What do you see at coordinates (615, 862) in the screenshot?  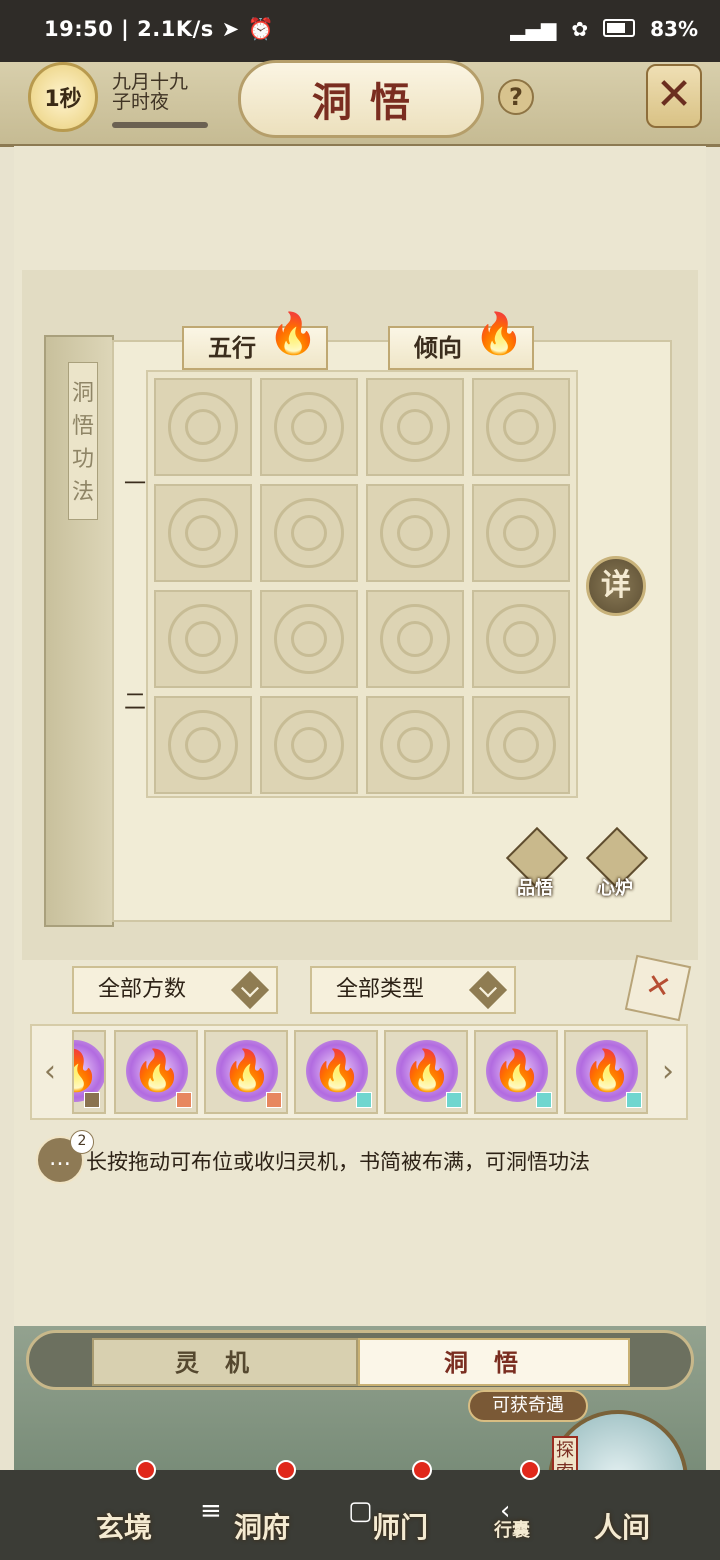 I see `heart-furnace-button: 心炉` at bounding box center [615, 862].